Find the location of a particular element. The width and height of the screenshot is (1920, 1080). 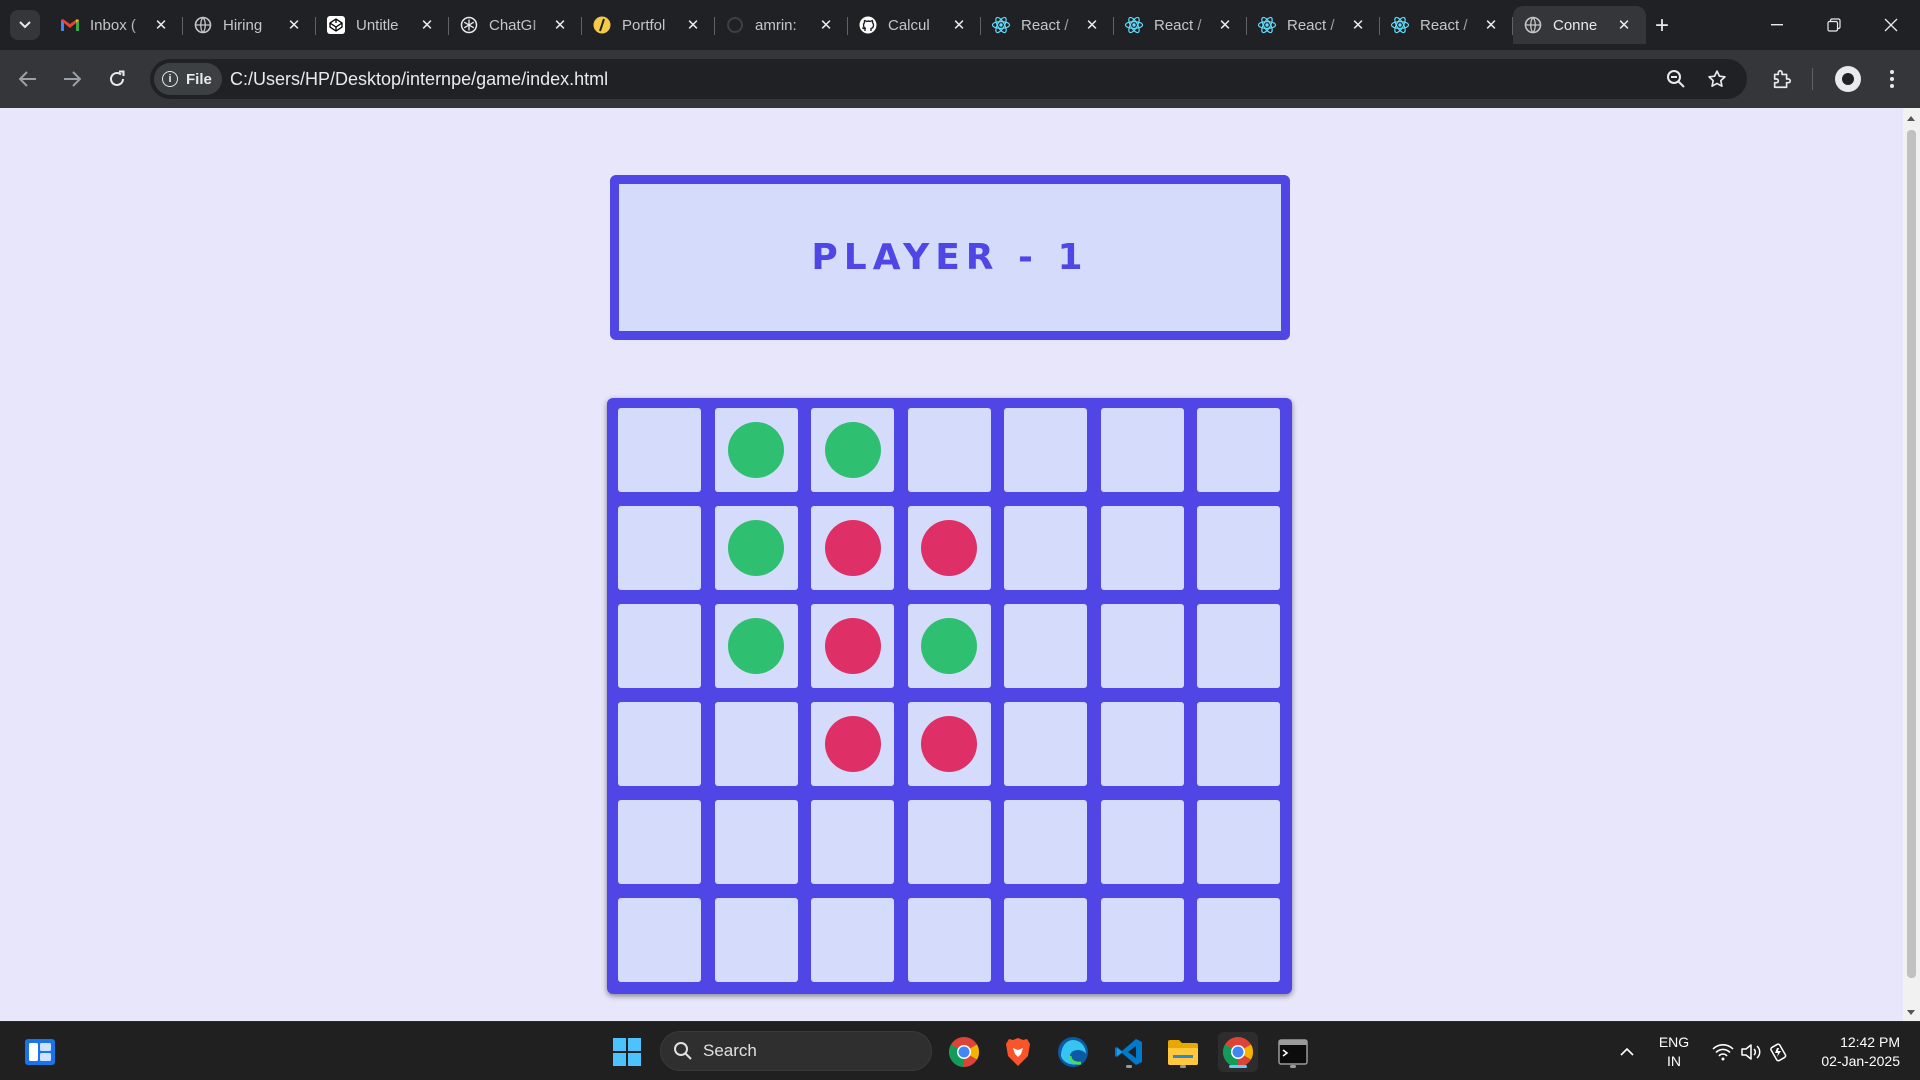

scrollbar-thumb is located at coordinates (1911, 554).